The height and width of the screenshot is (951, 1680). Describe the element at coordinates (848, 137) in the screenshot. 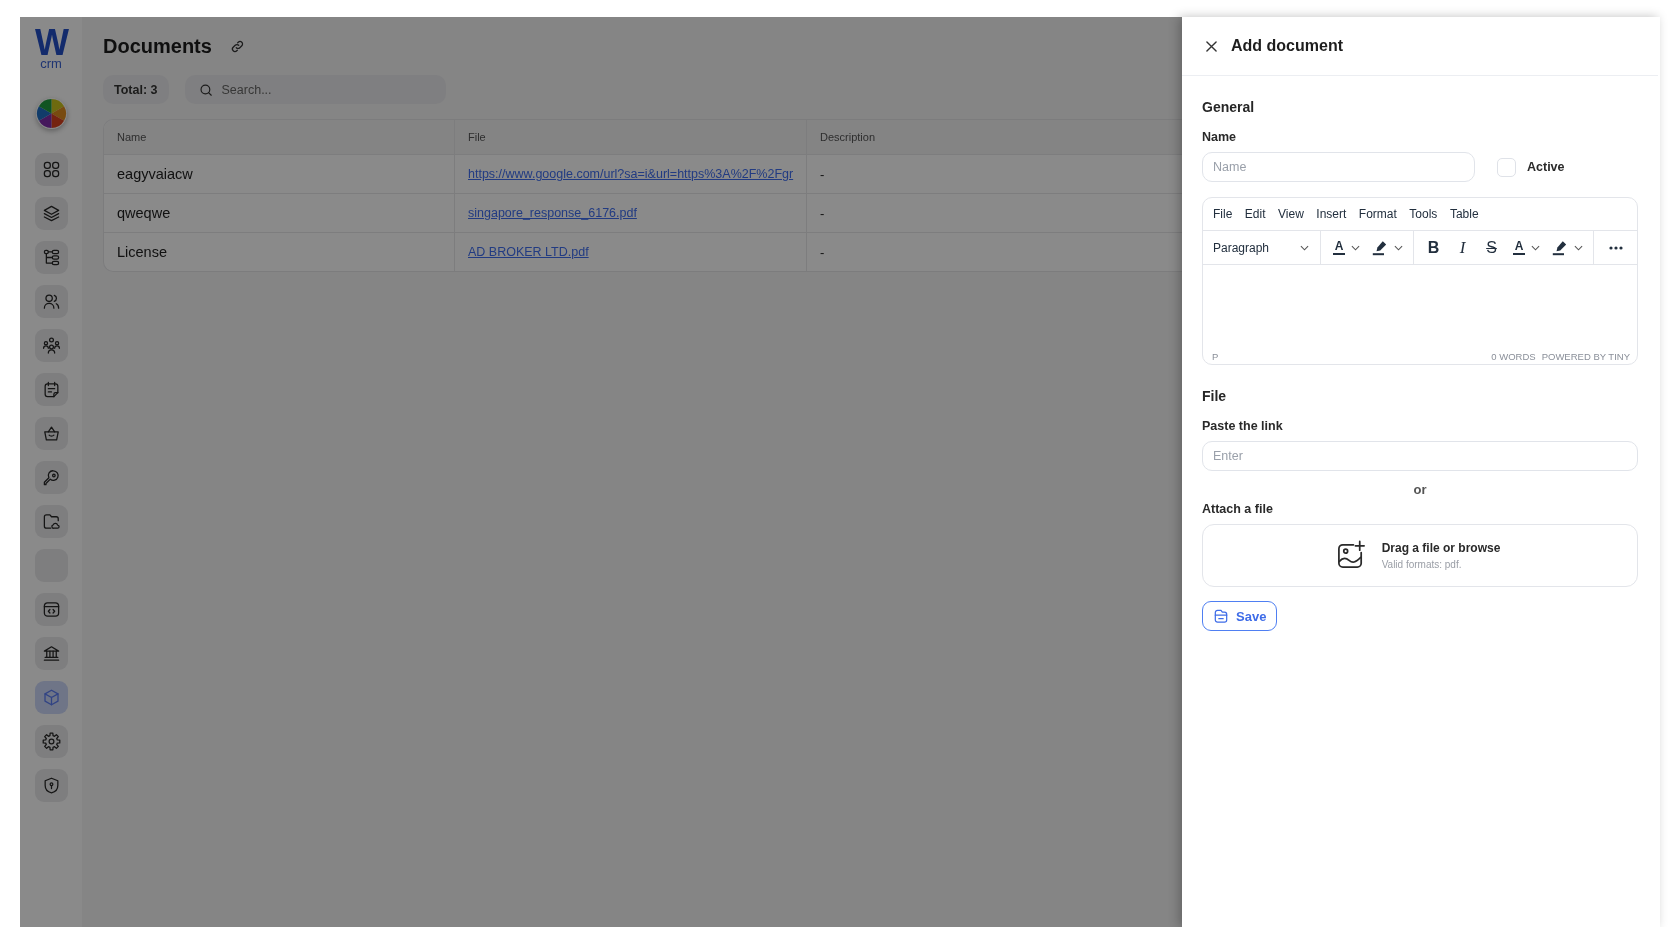

I see `column-header: Description` at that location.